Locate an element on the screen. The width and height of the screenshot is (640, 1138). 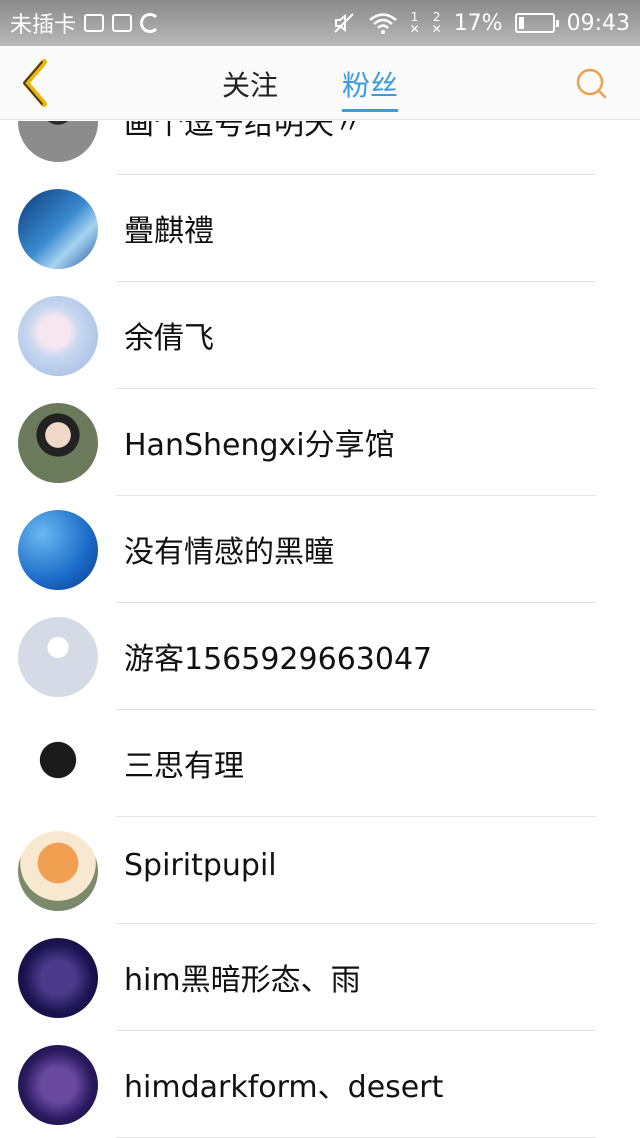
list-item: 三思有理 is located at coordinates (320, 763).